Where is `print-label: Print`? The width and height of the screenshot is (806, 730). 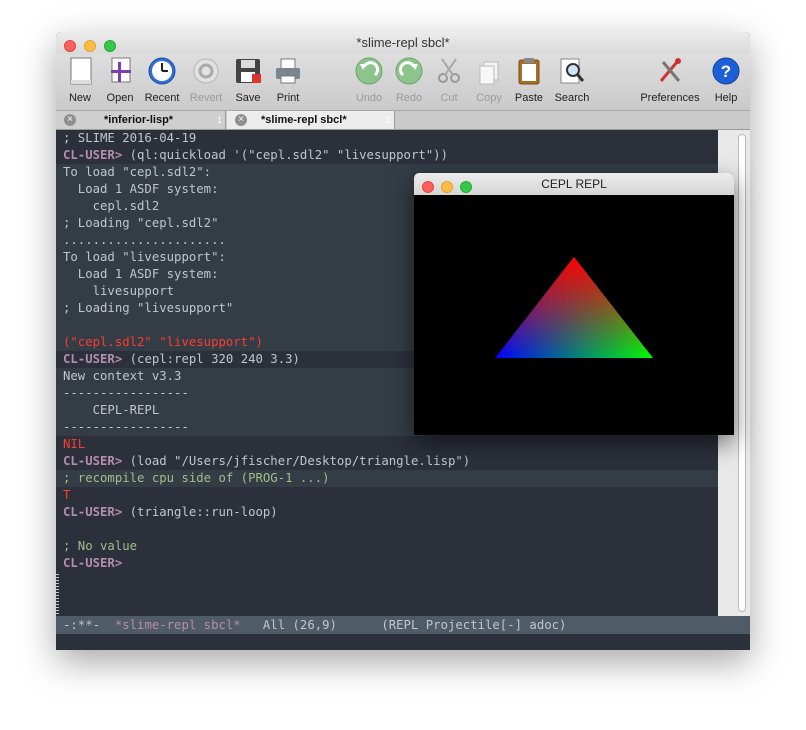
print-label: Print is located at coordinates (288, 98).